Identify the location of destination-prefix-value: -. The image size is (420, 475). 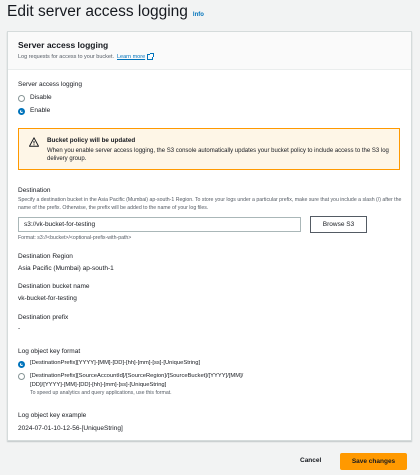
(19, 328).